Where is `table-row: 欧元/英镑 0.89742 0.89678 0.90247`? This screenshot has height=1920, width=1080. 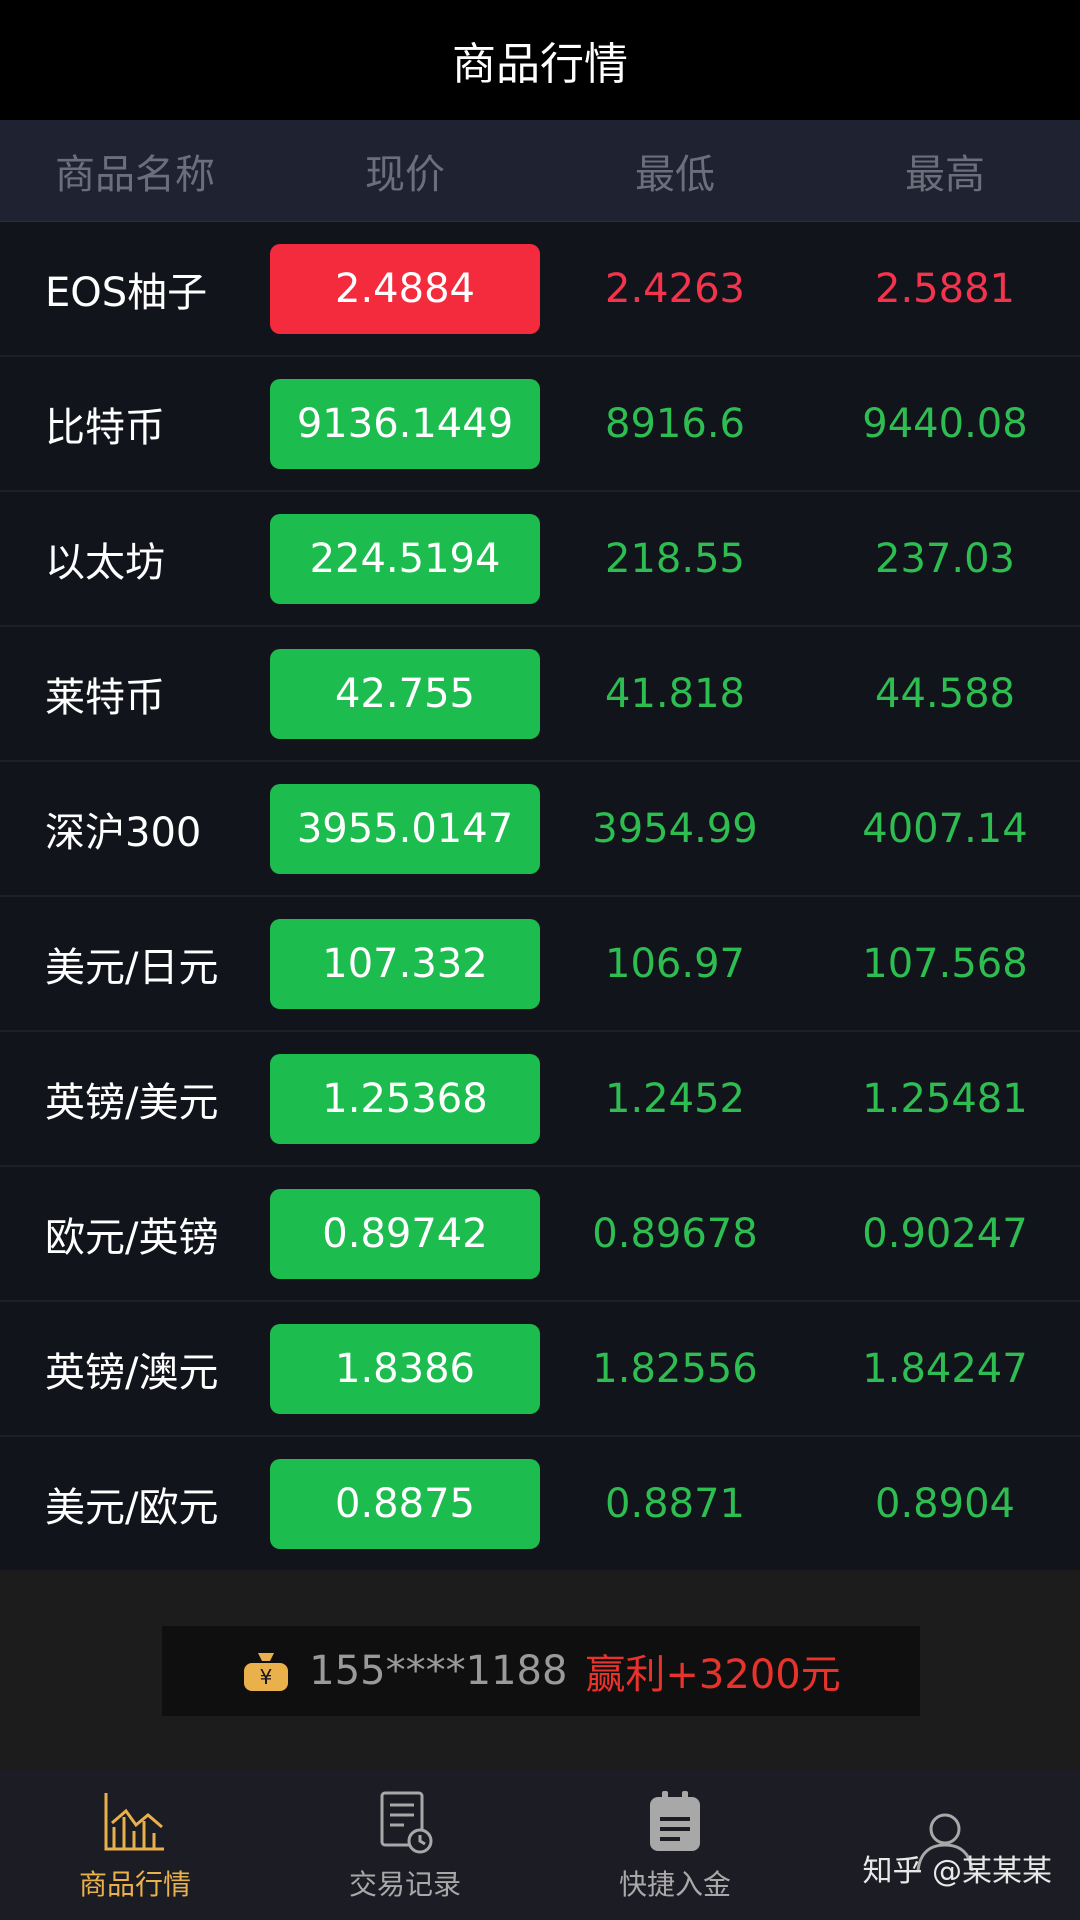 table-row: 欧元/英镑 0.89742 0.89678 0.90247 is located at coordinates (540, 1234).